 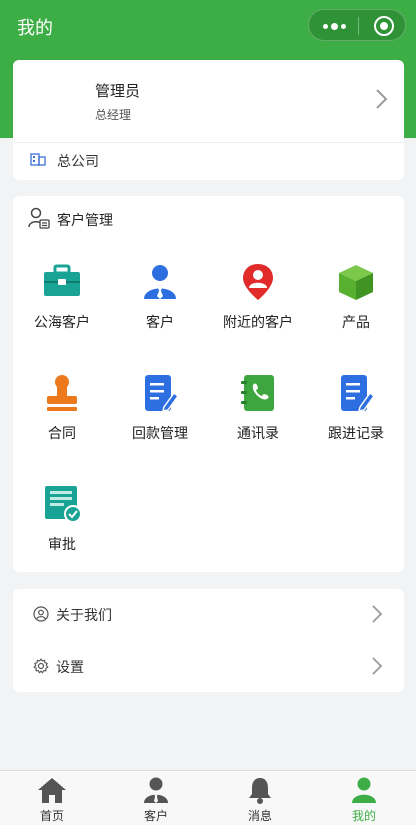 What do you see at coordinates (356, 282) in the screenshot?
I see `box-icon` at bounding box center [356, 282].